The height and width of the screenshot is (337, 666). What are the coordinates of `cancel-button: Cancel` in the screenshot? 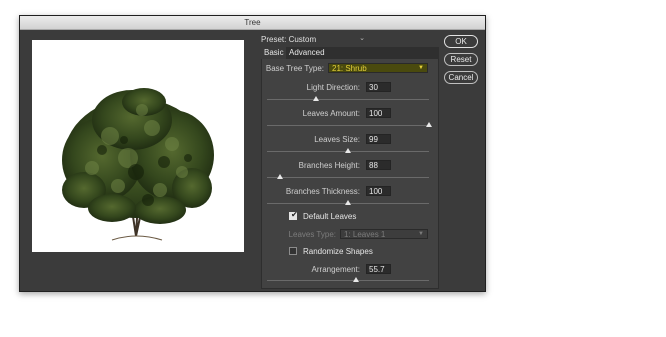 It's located at (461, 77).